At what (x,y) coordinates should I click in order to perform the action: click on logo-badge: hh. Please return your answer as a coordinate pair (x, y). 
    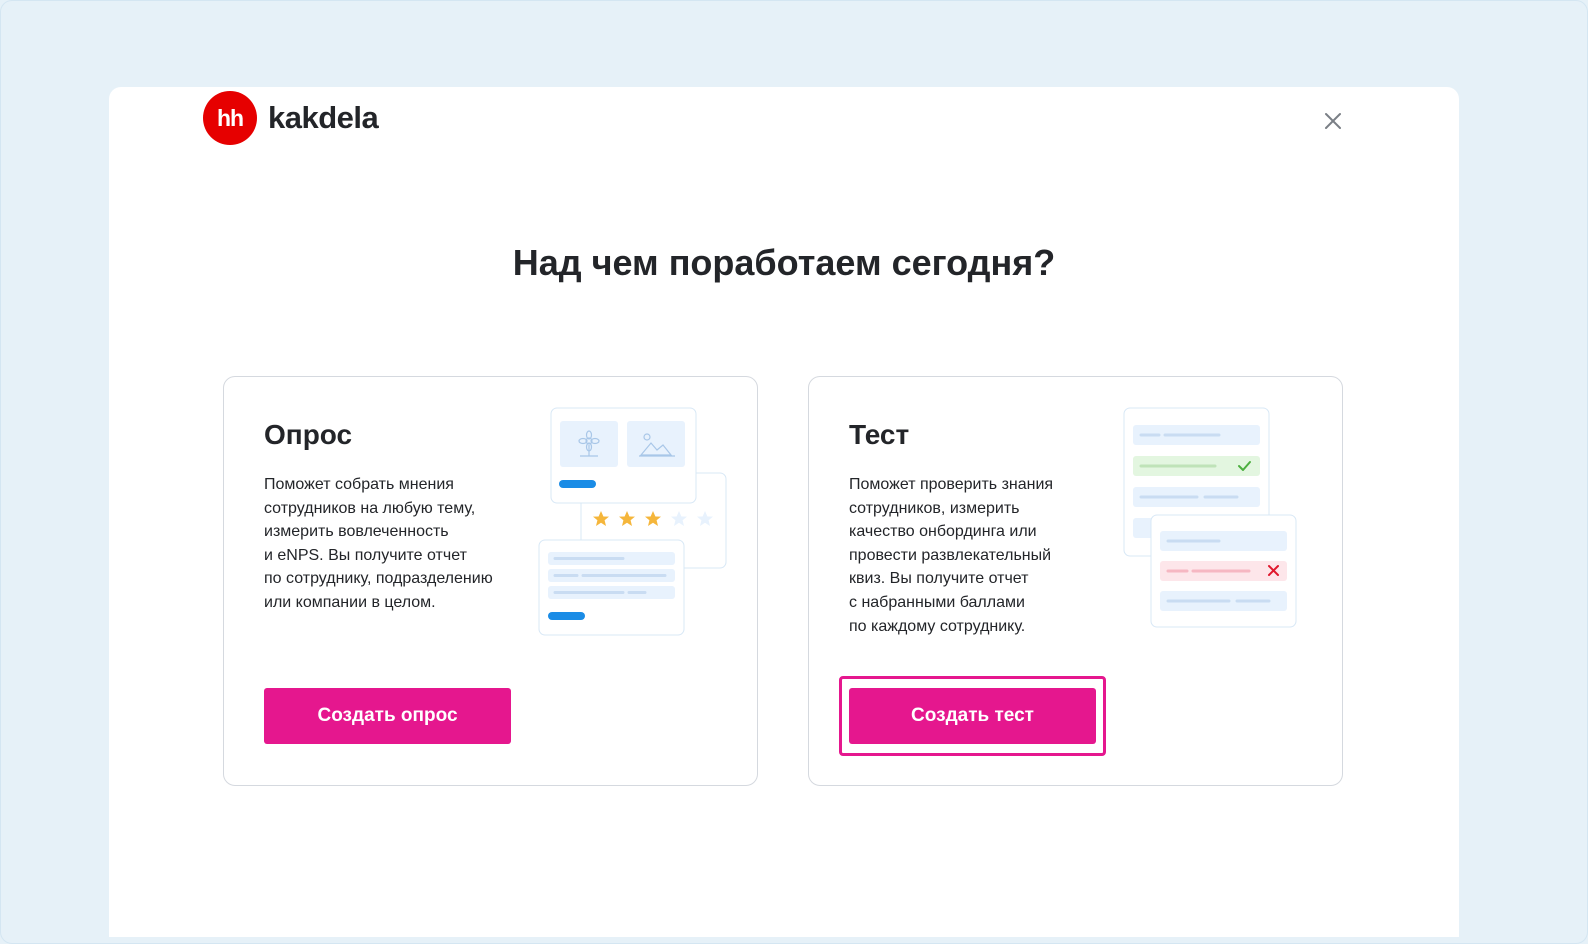
    Looking at the image, I should click on (230, 118).